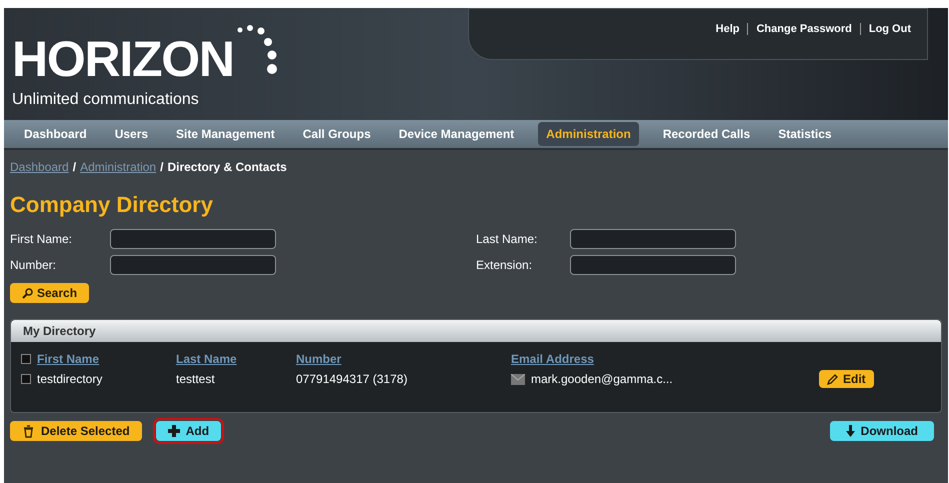 This screenshot has height=483, width=949. I want to click on nav-tab: Site Management, so click(225, 134).